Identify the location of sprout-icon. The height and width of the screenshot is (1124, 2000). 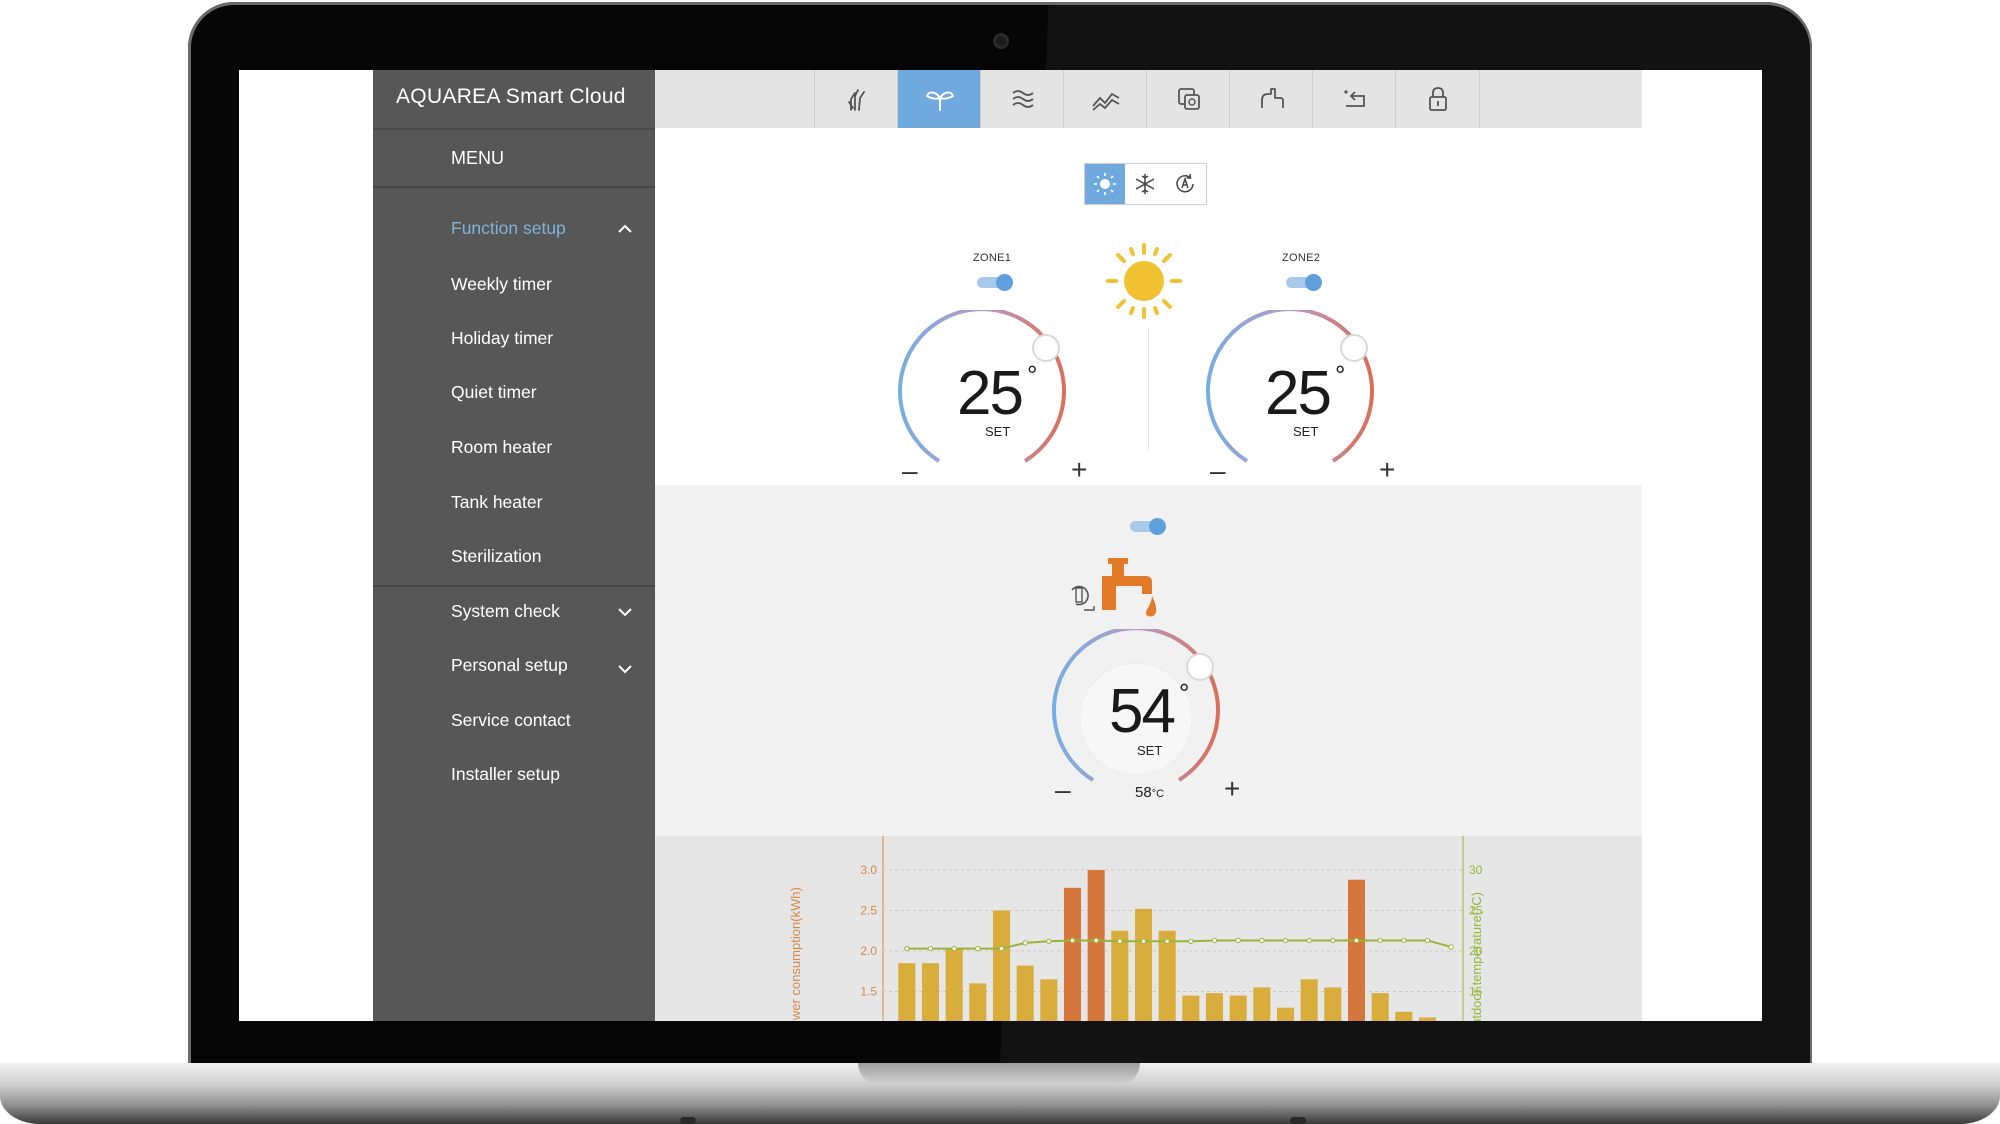
(939, 101).